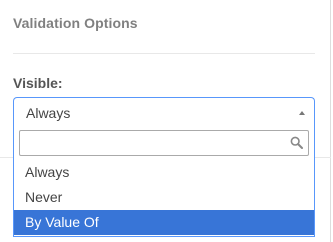 The height and width of the screenshot is (242, 333). I want to click on search-icon, so click(296, 142).